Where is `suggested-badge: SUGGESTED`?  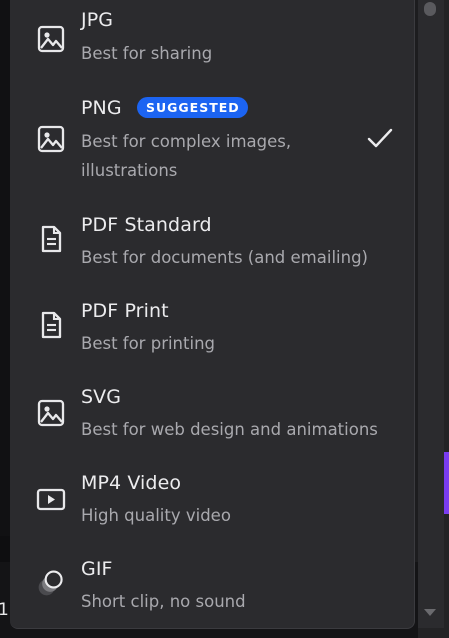
suggested-badge: SUGGESTED is located at coordinates (192, 107).